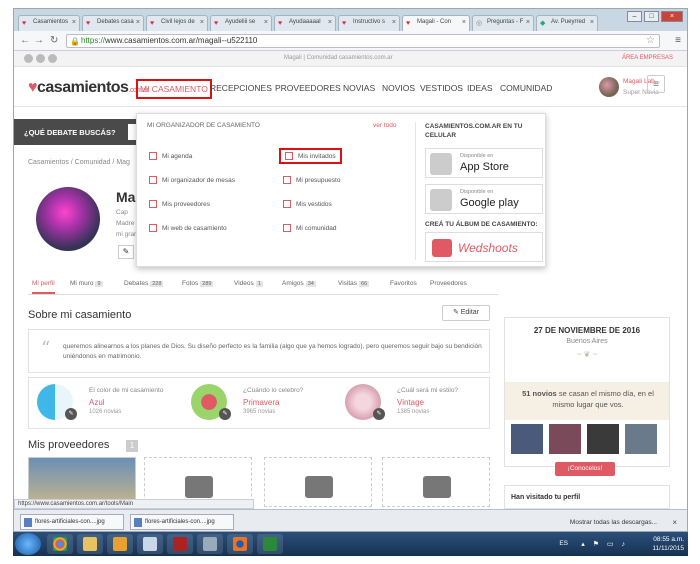  Describe the element at coordinates (672, 16) in the screenshot. I see `close-window-icon: ×` at that location.